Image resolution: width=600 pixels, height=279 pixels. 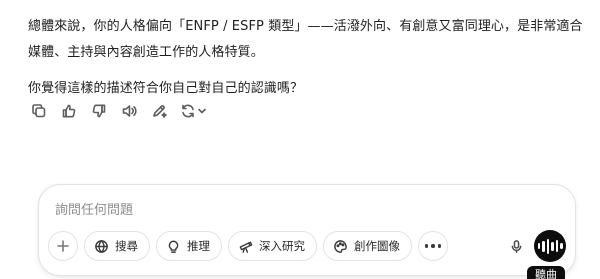 I want to click on regenerate-button, so click(x=193, y=111).